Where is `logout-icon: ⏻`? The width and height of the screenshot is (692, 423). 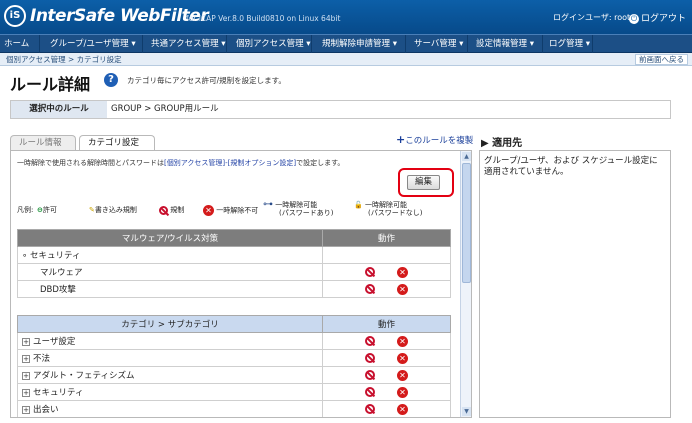
logout-icon: ⏻ is located at coordinates (634, 19).